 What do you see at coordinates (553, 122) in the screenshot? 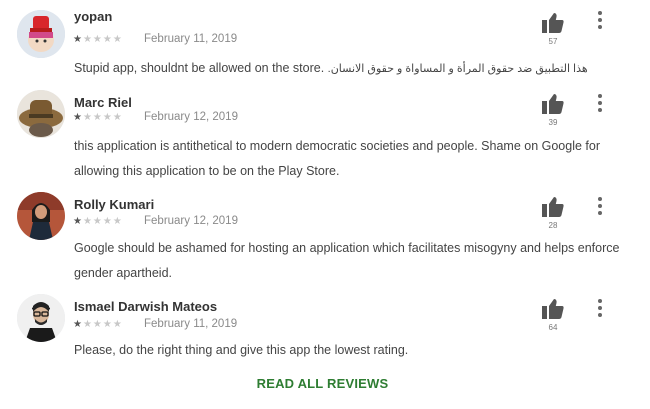
I see `helpful-count: 39` at bounding box center [553, 122].